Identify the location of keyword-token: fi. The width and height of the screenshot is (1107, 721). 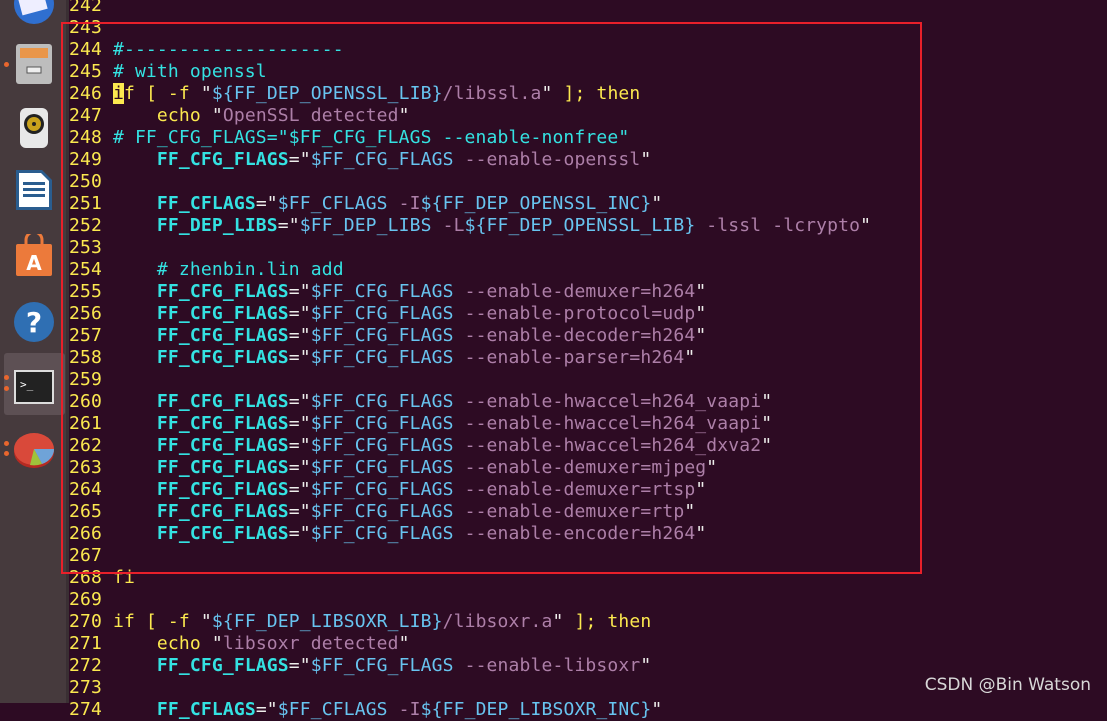
(123, 577).